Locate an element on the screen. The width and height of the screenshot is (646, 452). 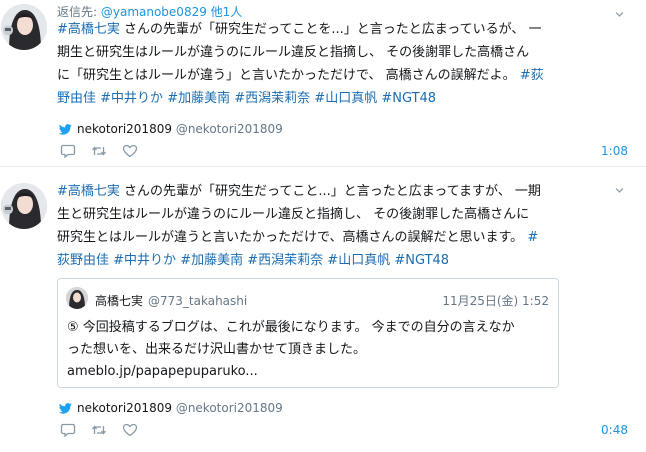
quoted-handle: @773_takahashi is located at coordinates (197, 301).